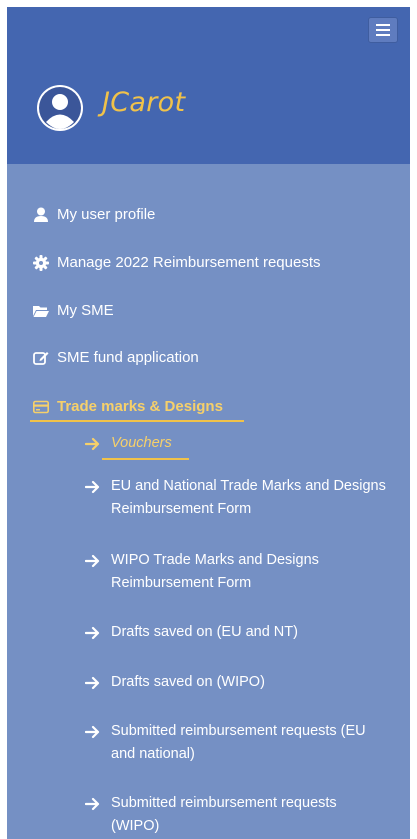 The height and width of the screenshot is (839, 417). What do you see at coordinates (204, 632) in the screenshot?
I see `submenu-item-label: Drafts saved on (EU and NT)` at bounding box center [204, 632].